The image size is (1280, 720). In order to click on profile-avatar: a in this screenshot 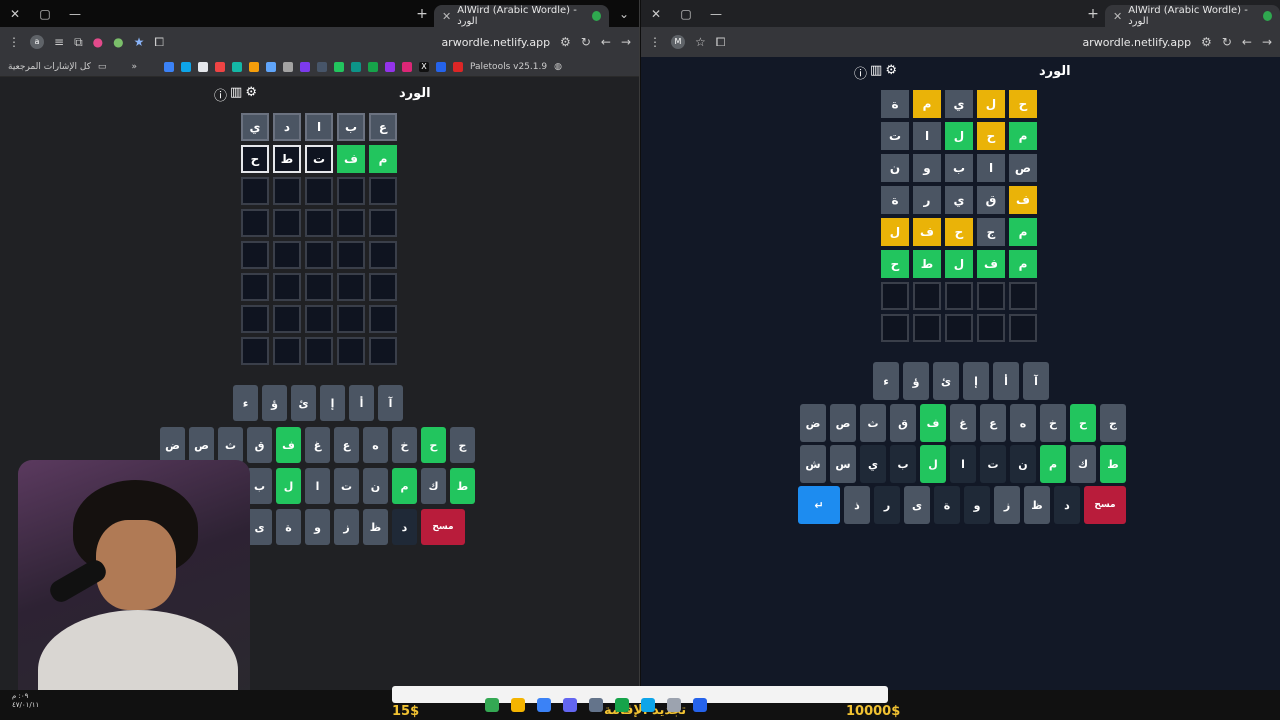, I will do `click(37, 42)`.